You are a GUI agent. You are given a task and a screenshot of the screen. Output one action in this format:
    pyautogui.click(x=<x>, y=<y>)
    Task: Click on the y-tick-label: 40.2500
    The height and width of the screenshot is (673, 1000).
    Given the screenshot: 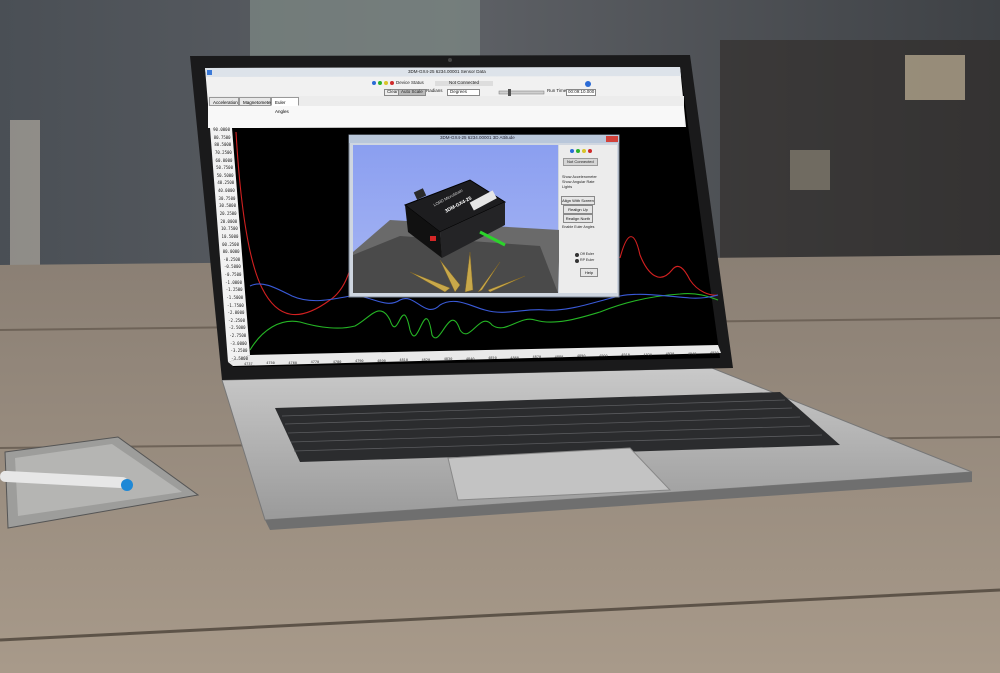 What is the action you would take?
    pyautogui.click(x=226, y=183)
    